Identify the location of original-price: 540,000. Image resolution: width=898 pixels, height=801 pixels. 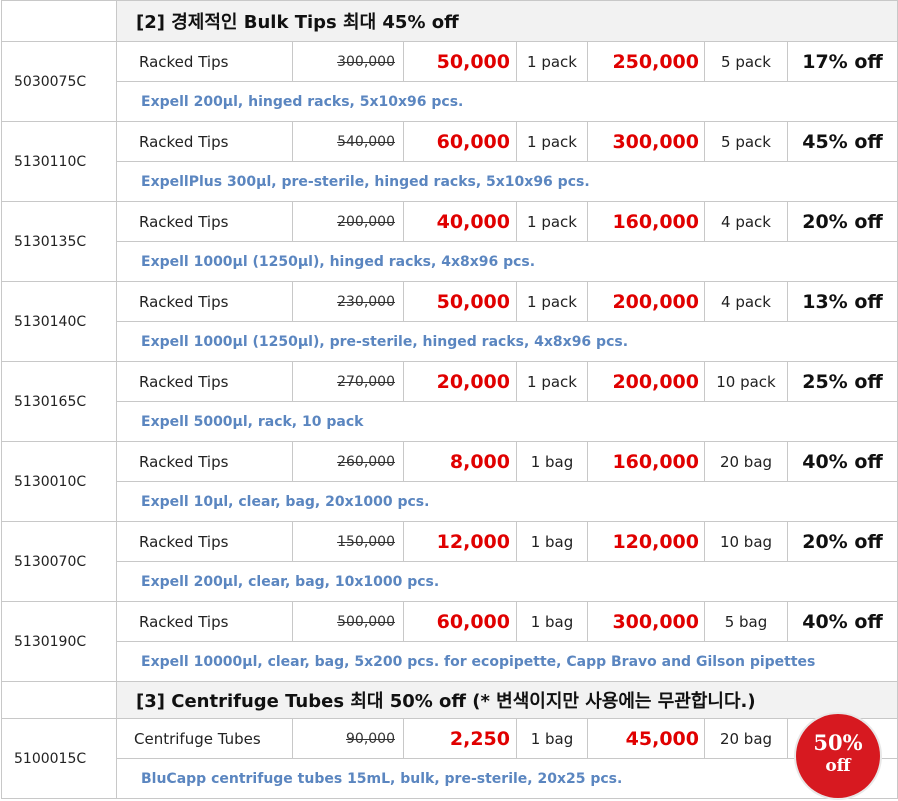
(348, 141).